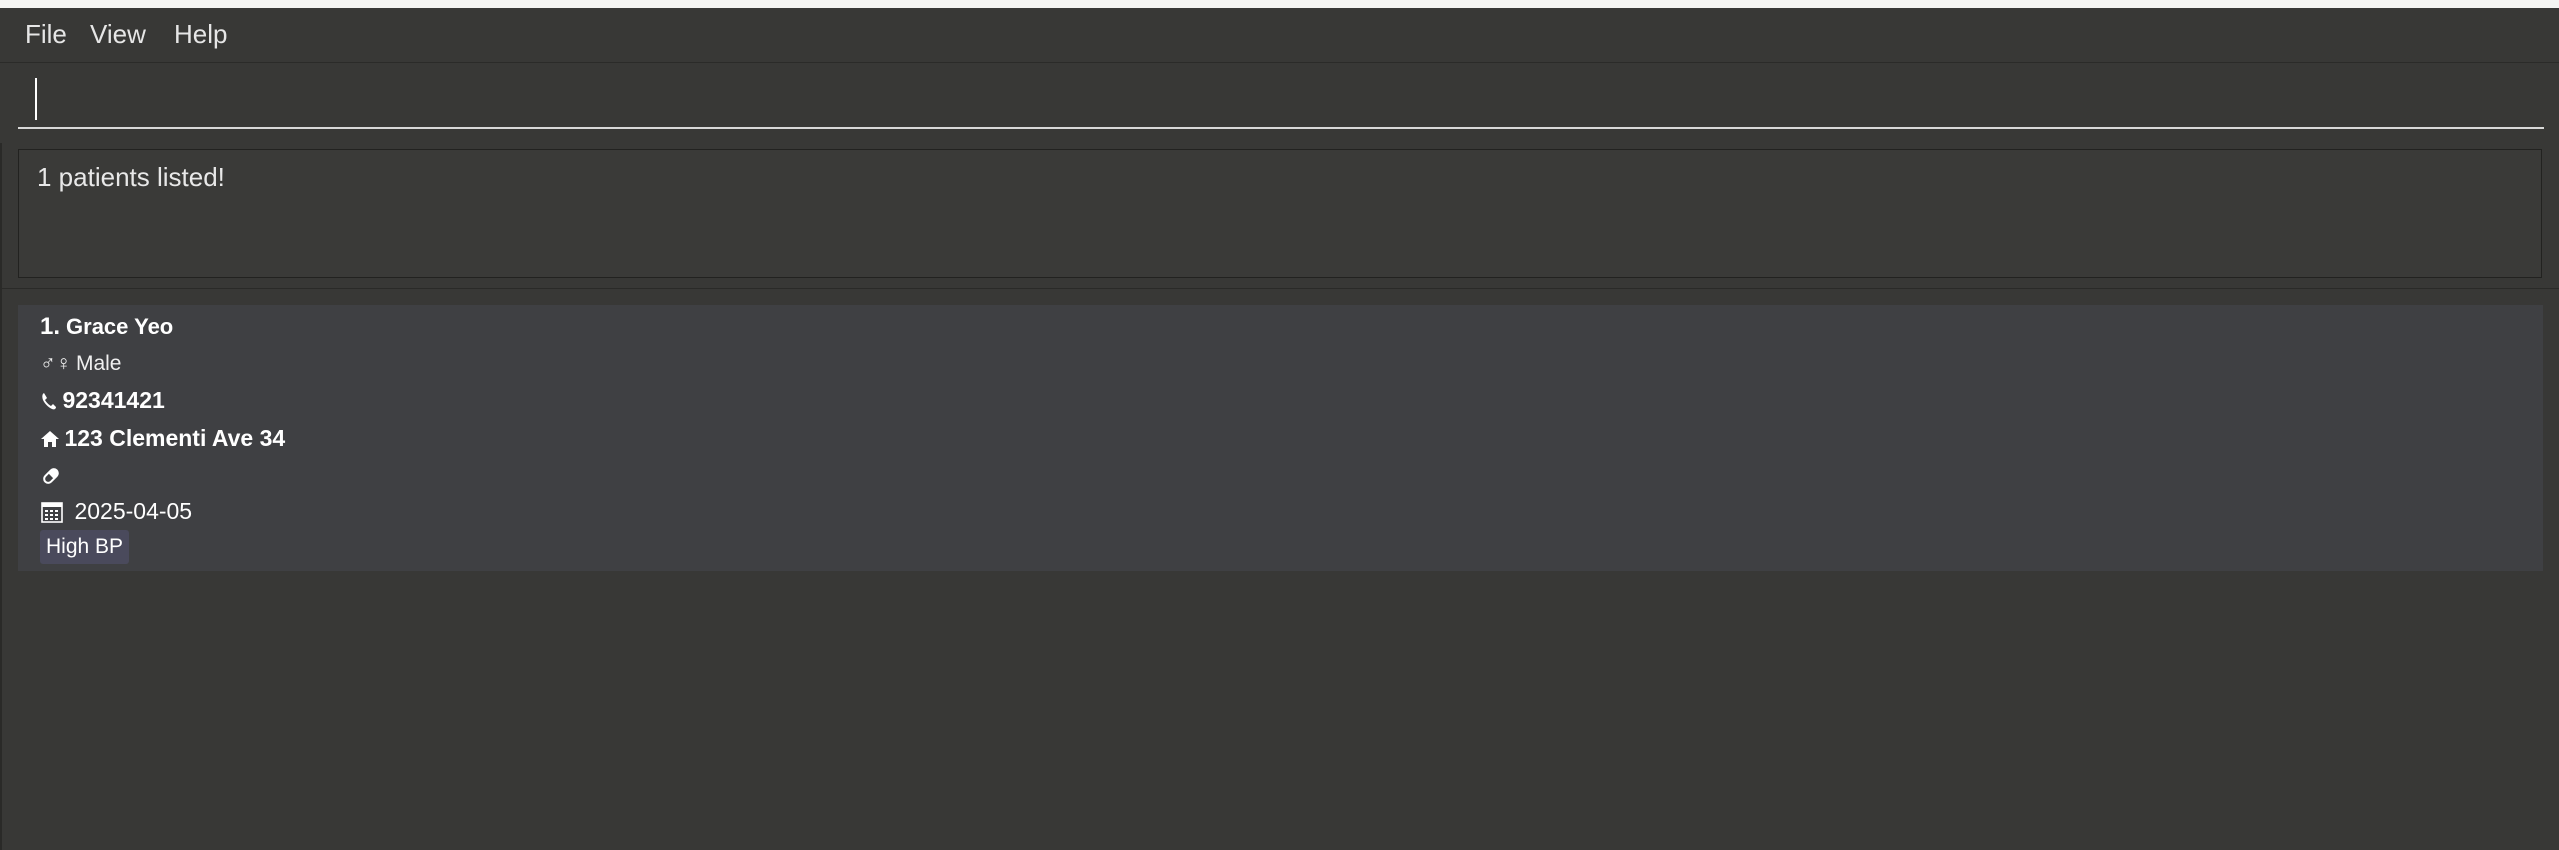  I want to click on patient-tag: High BP, so click(85, 547).